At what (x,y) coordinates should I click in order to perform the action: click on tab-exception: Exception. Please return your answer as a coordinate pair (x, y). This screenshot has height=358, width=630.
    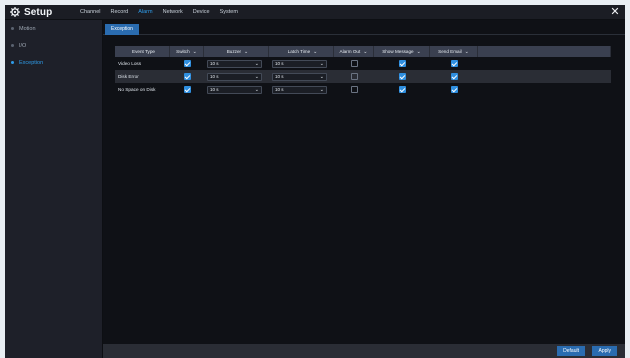
    Looking at the image, I should click on (122, 29).